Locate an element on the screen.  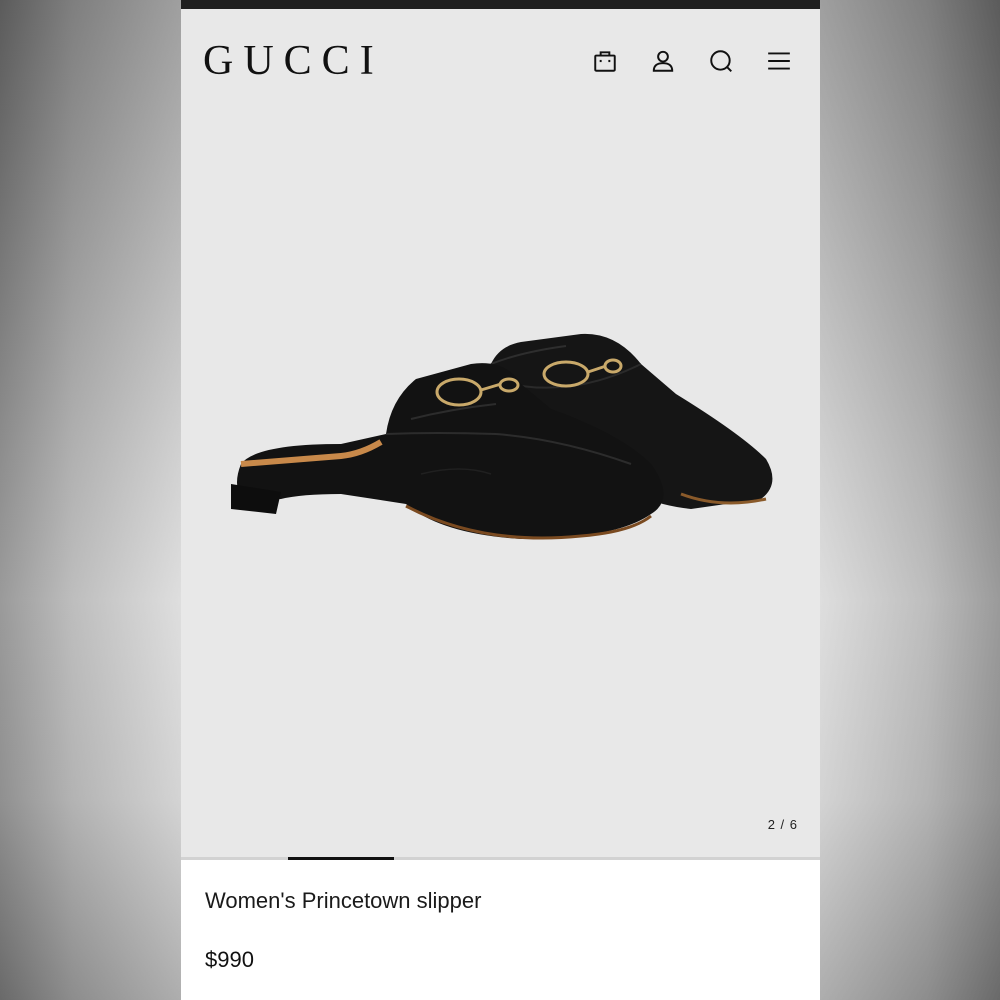
product-price: $990 is located at coordinates (229, 959).